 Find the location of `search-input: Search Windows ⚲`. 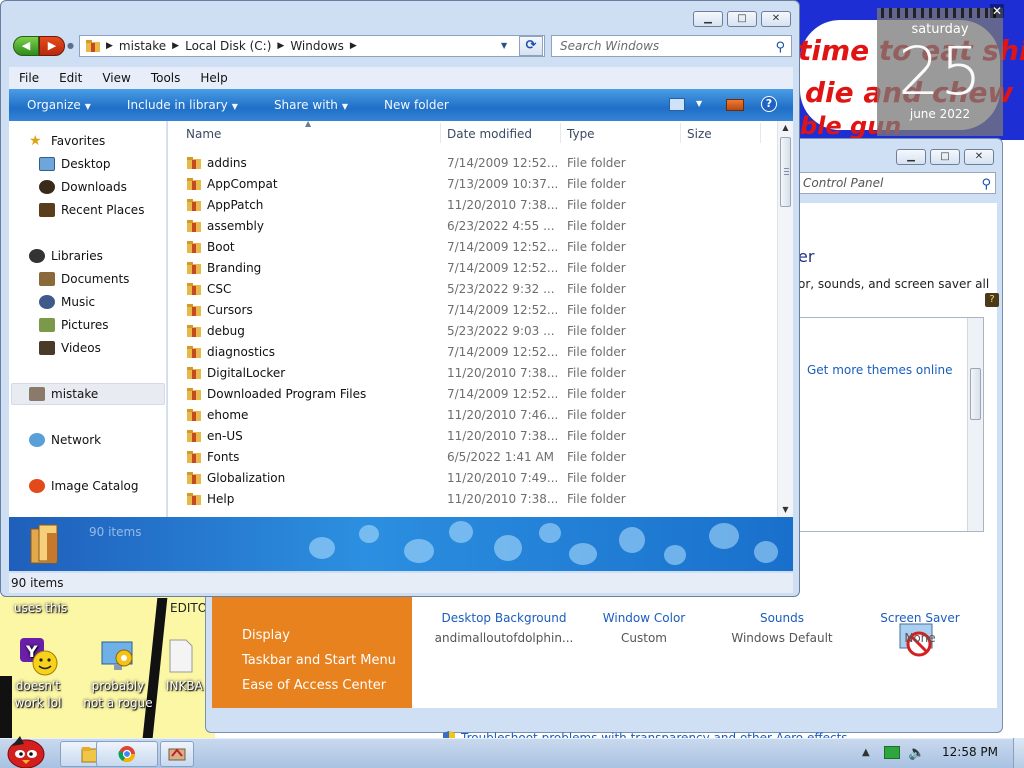

search-input: Search Windows ⚲ is located at coordinates (671, 46).